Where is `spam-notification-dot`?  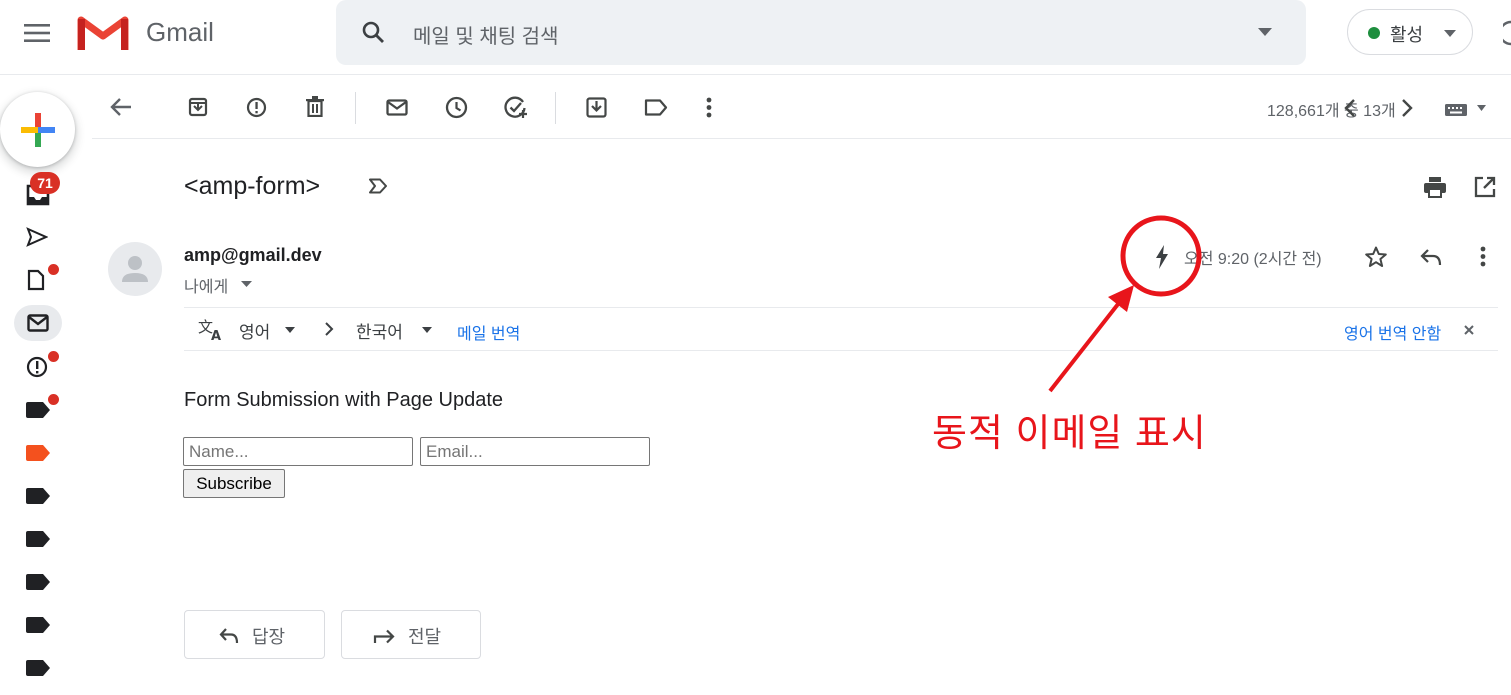 spam-notification-dot is located at coordinates (53, 356).